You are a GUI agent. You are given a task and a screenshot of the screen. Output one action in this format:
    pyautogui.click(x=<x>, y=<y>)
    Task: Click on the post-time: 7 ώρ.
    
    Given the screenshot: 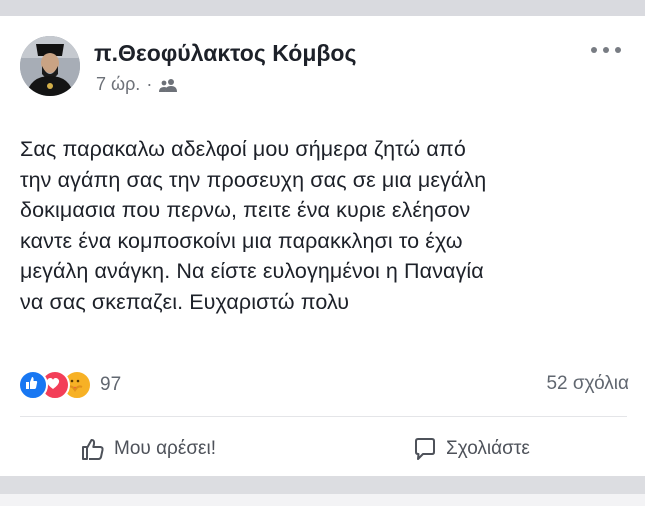 What is the action you would take?
    pyautogui.click(x=118, y=84)
    